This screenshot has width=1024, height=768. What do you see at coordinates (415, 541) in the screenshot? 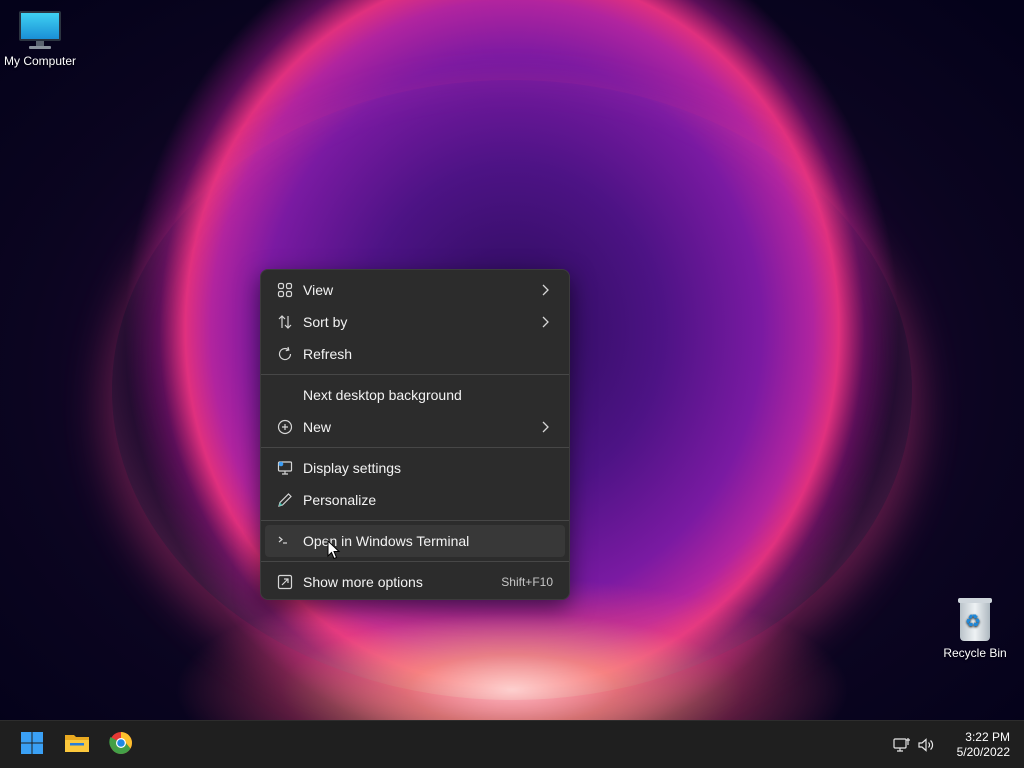
I see `menu-item-open-terminal: Open in Windows Terminal` at bounding box center [415, 541].